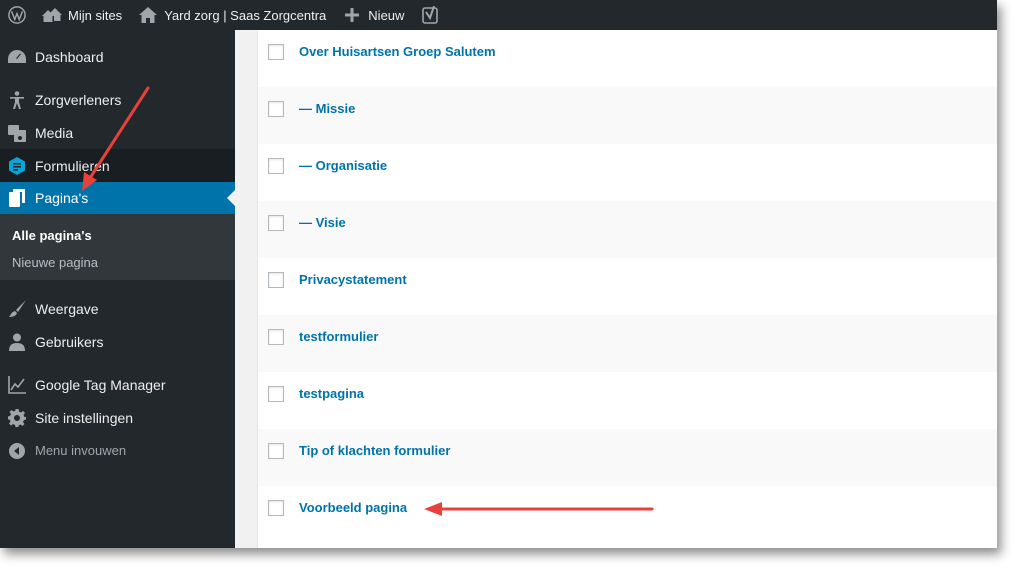  What do you see at coordinates (17, 133) in the screenshot?
I see `media-icon` at bounding box center [17, 133].